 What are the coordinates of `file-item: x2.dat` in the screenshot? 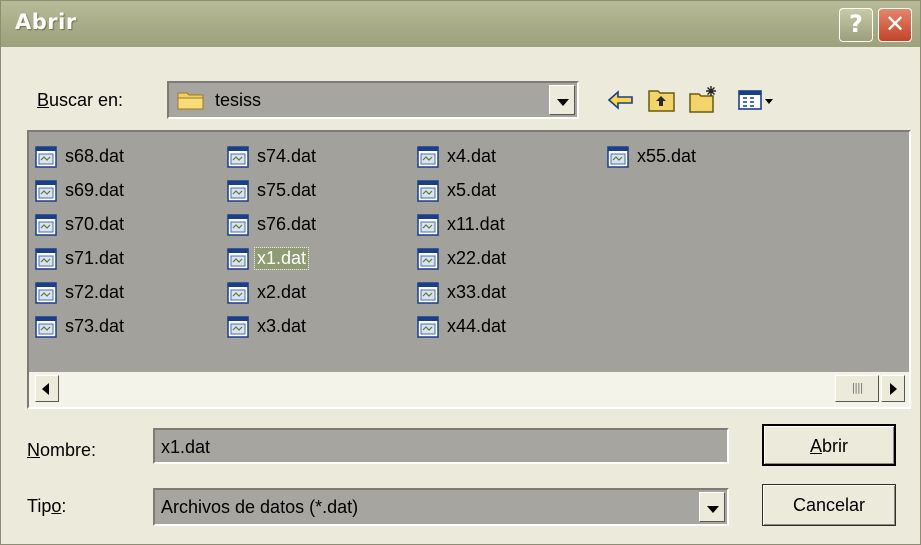 It's located at (317, 293).